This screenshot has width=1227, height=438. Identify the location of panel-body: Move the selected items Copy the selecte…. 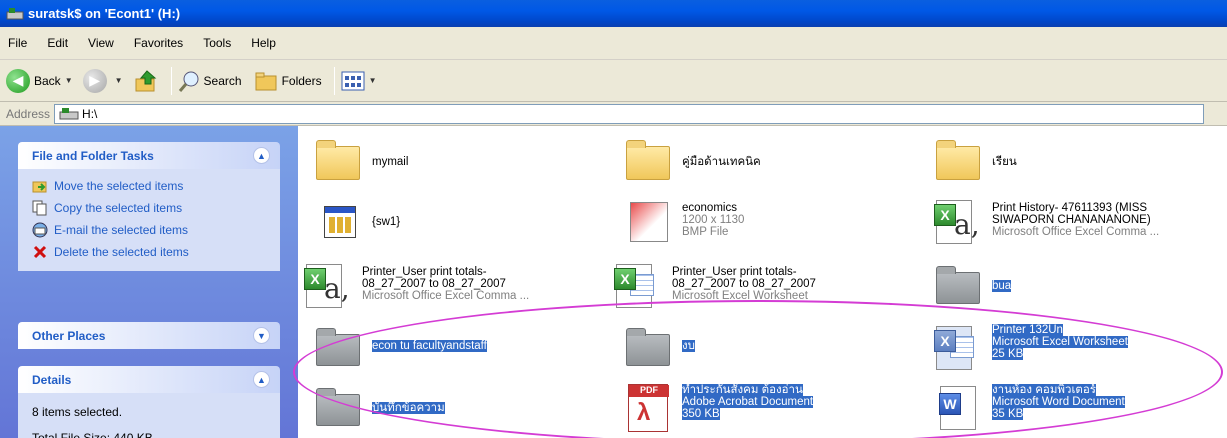
(149, 220).